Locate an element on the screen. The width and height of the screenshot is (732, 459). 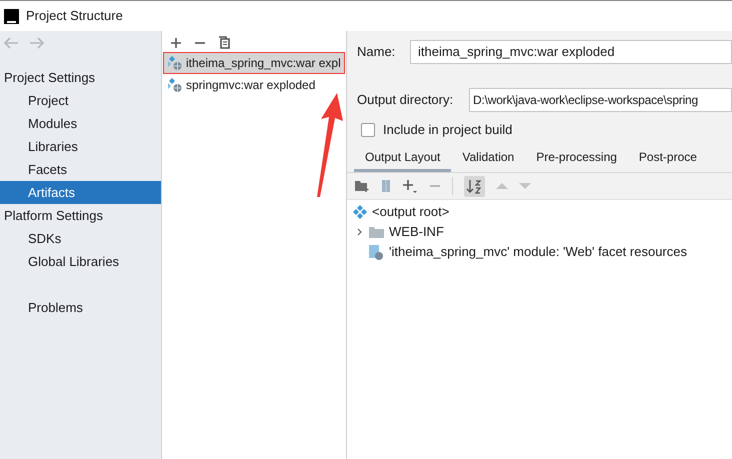
tab: Post-proce is located at coordinates (668, 158).